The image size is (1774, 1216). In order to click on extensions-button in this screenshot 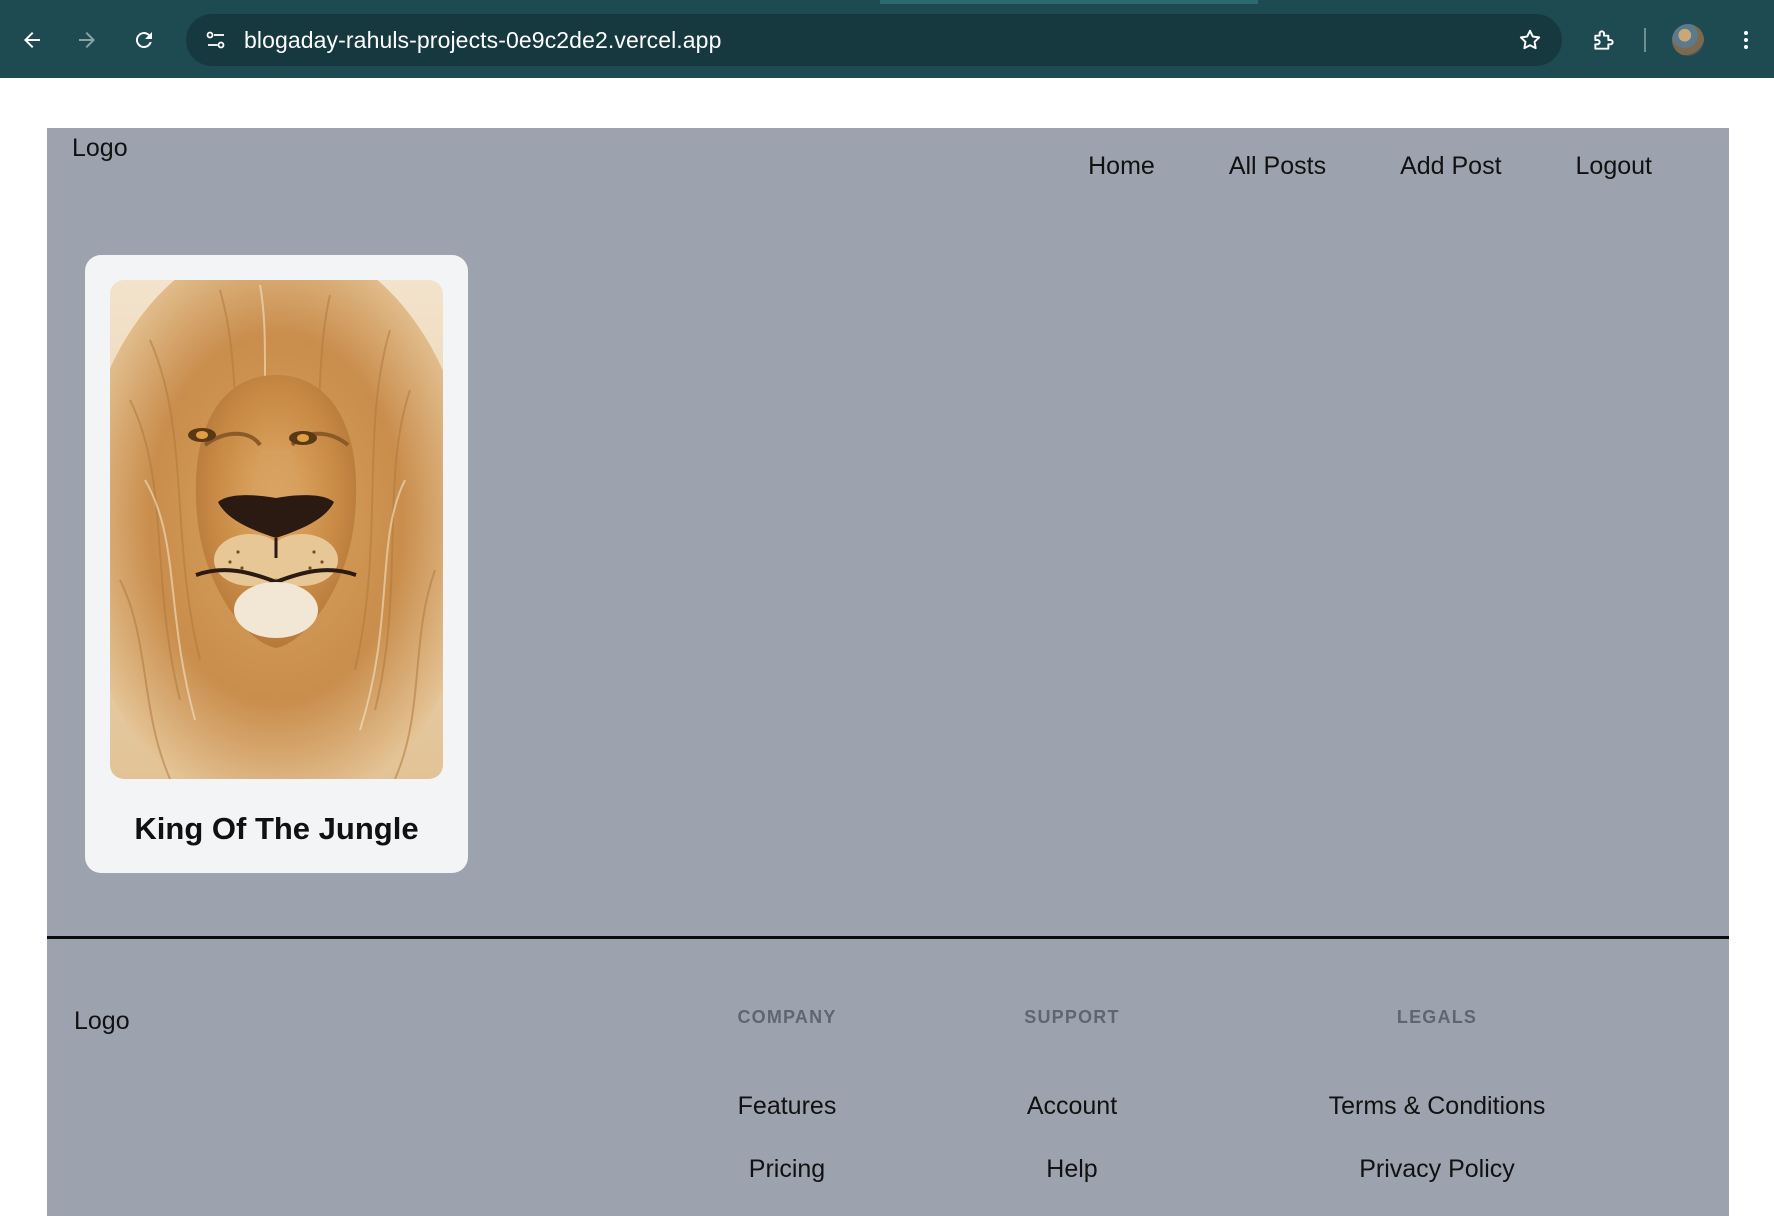, I will do `click(1604, 40)`.